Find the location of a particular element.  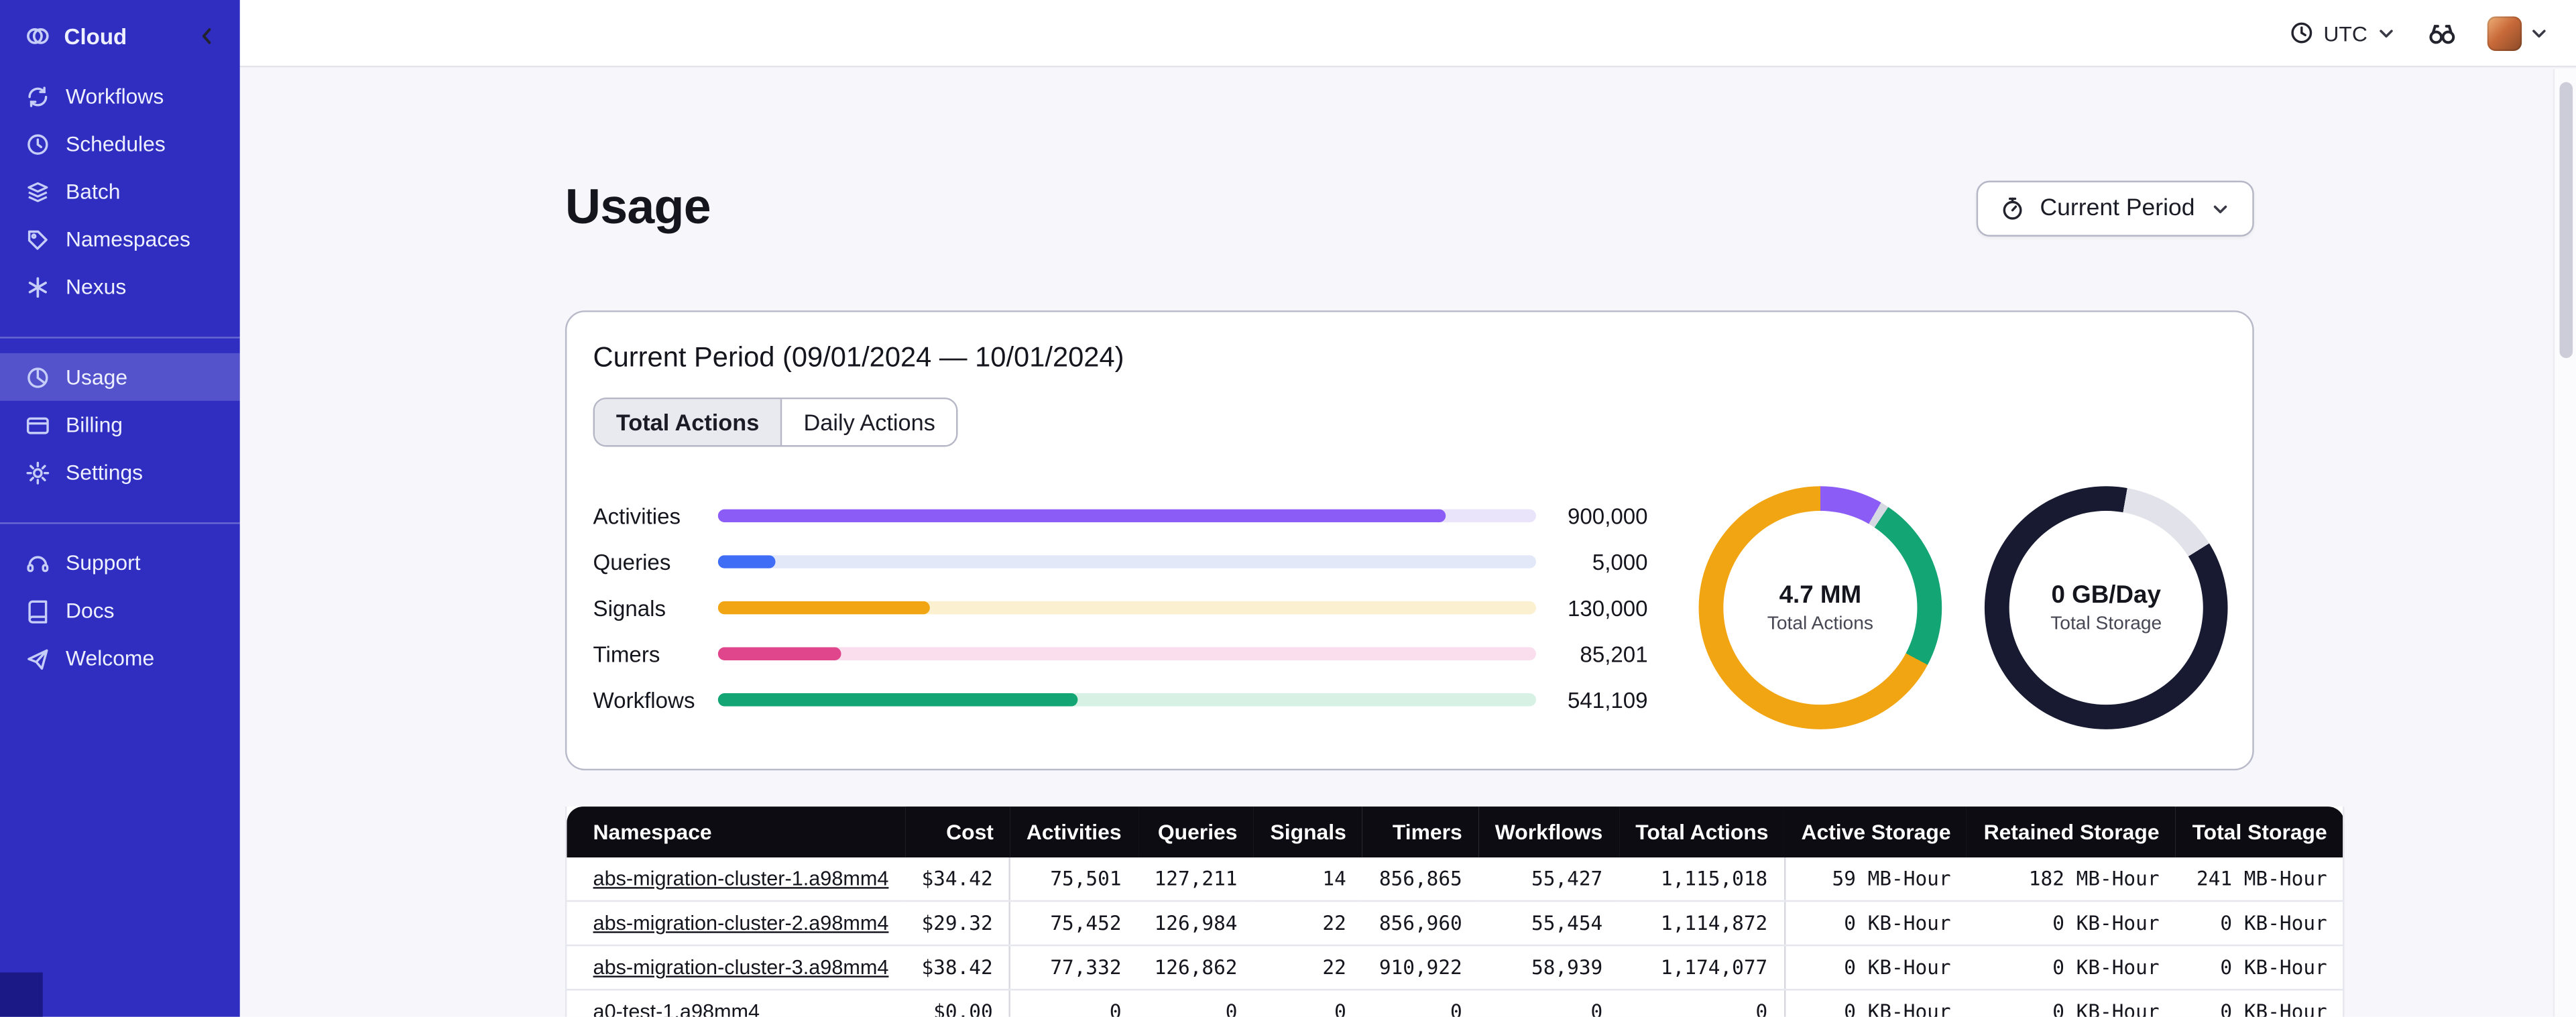

bar-row-timers: Timers 85,201 is located at coordinates (1120, 654).